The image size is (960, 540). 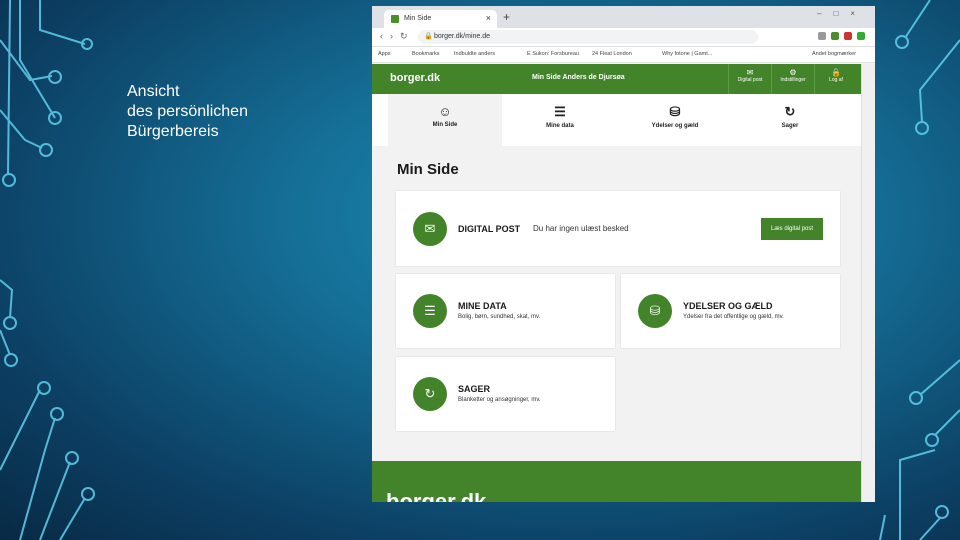 I want to click on gear-icon: ⚙, so click(x=793, y=72).